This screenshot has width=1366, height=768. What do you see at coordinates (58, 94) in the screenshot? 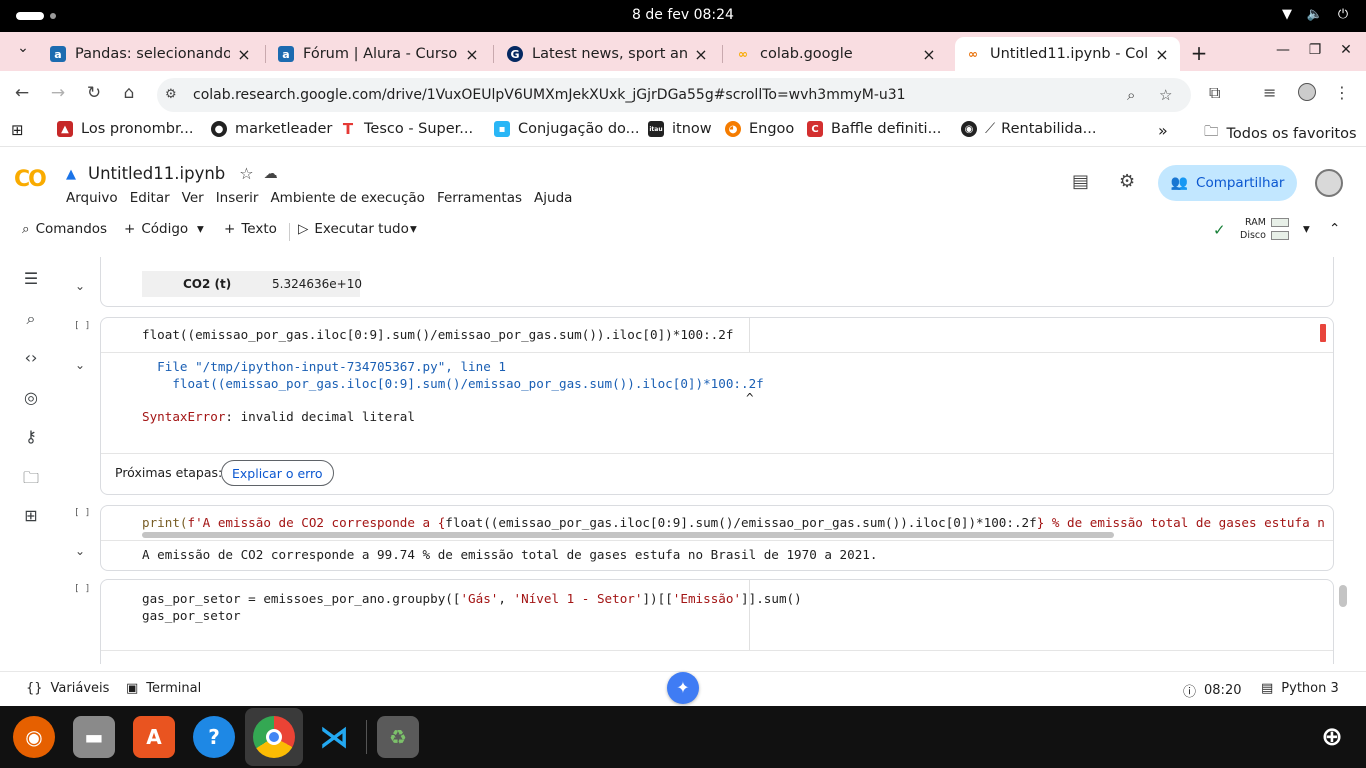
I see `forward-arrow-icon: →` at bounding box center [58, 94].